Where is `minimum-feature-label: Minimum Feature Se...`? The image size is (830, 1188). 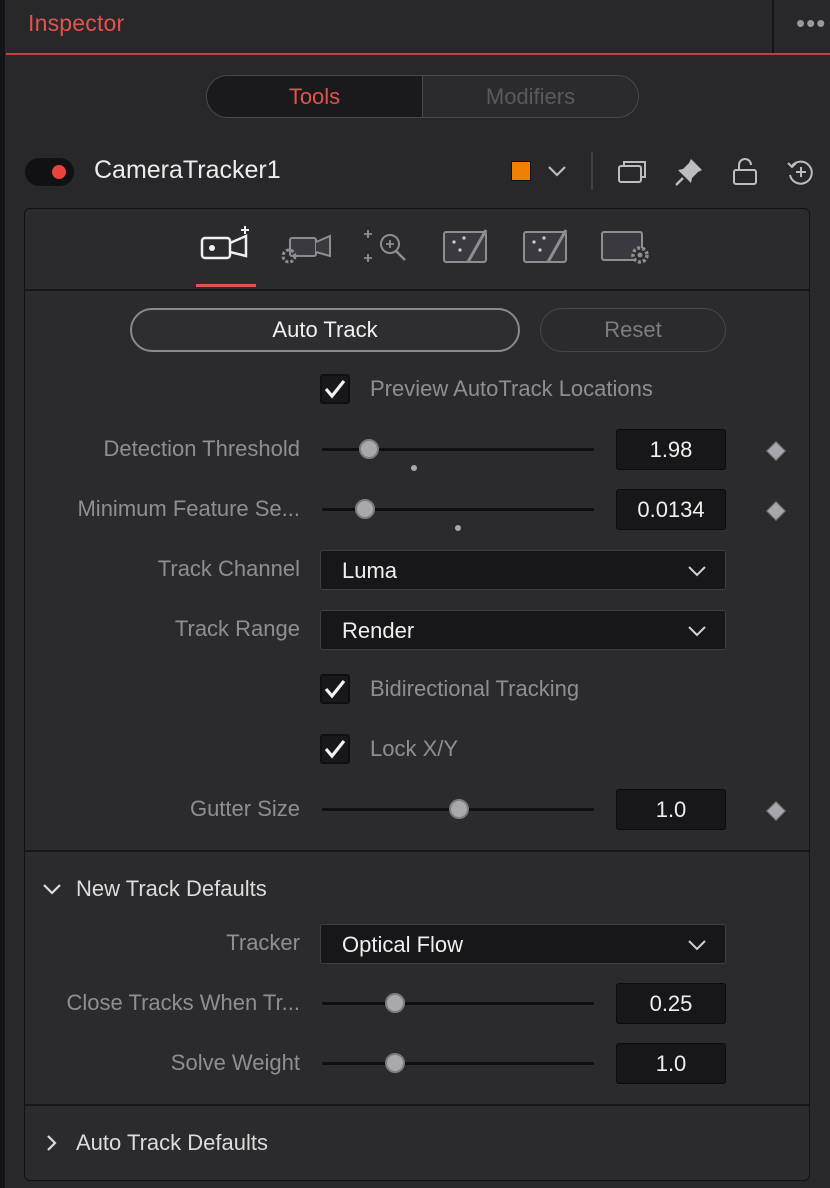
minimum-feature-label: Minimum Feature Se... is located at coordinates (188, 508).